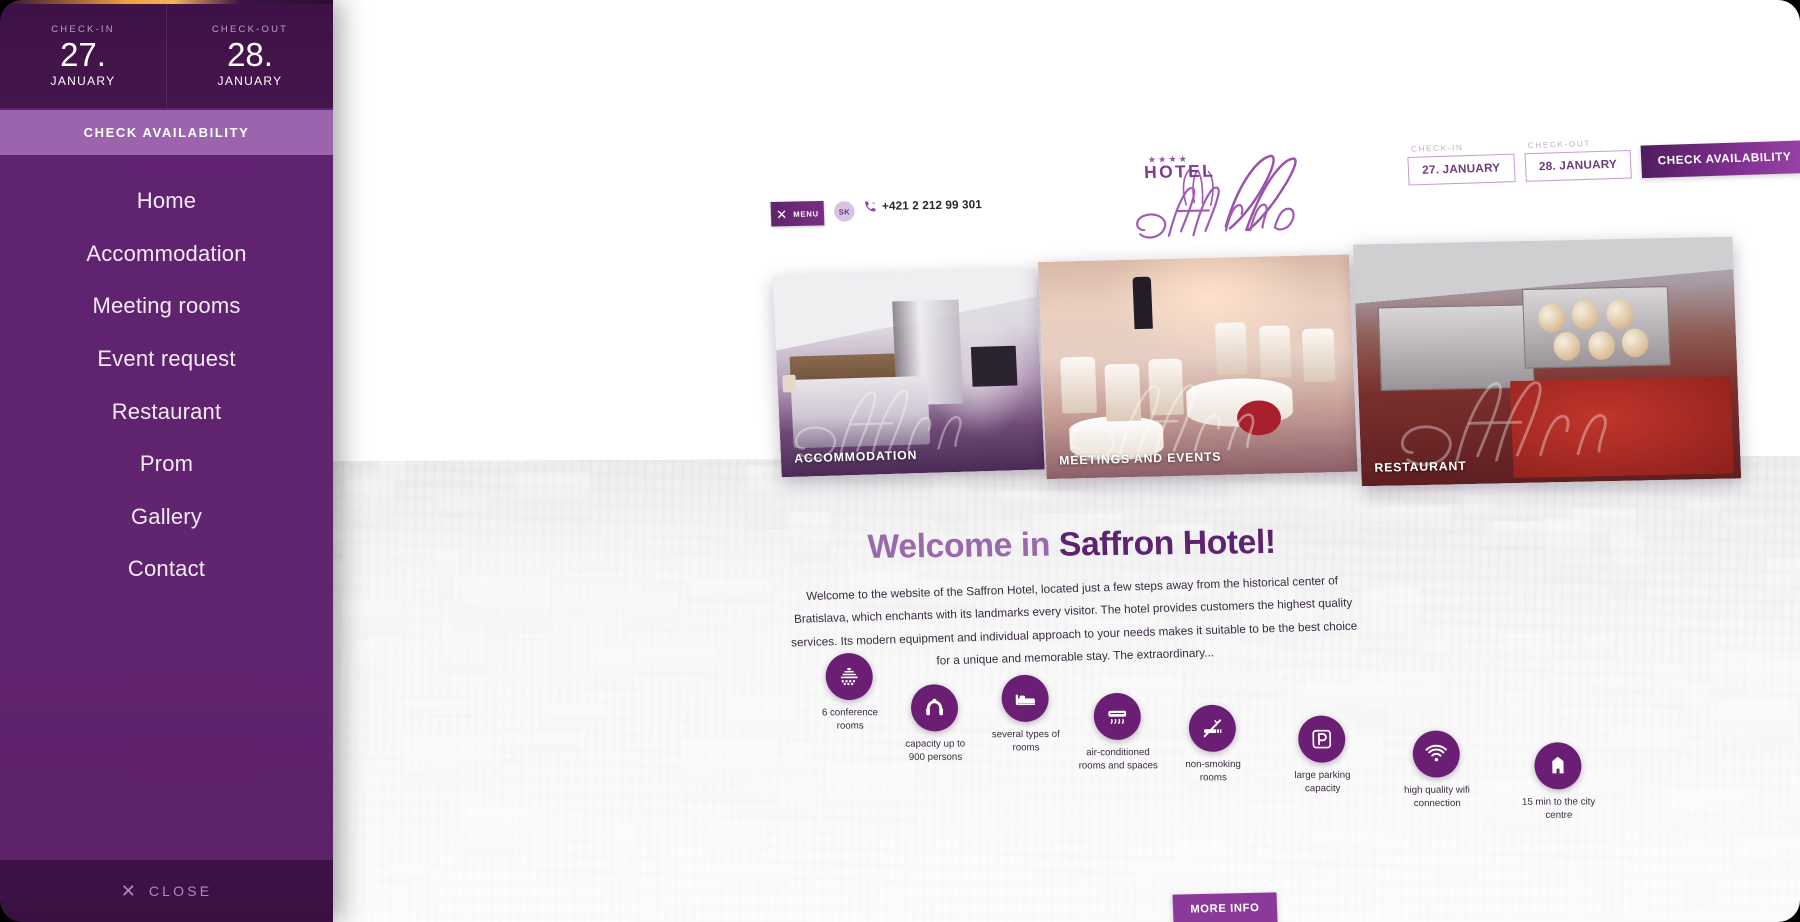 The image size is (1800, 922). I want to click on air-conditioning-icon, so click(1117, 716).